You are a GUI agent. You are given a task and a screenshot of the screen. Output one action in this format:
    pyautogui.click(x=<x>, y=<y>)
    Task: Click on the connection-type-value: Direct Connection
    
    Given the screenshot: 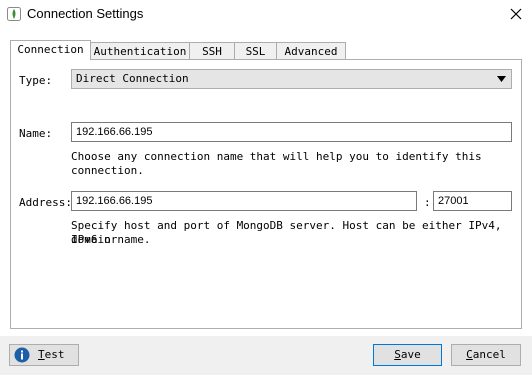 What is the action you would take?
    pyautogui.click(x=132, y=78)
    